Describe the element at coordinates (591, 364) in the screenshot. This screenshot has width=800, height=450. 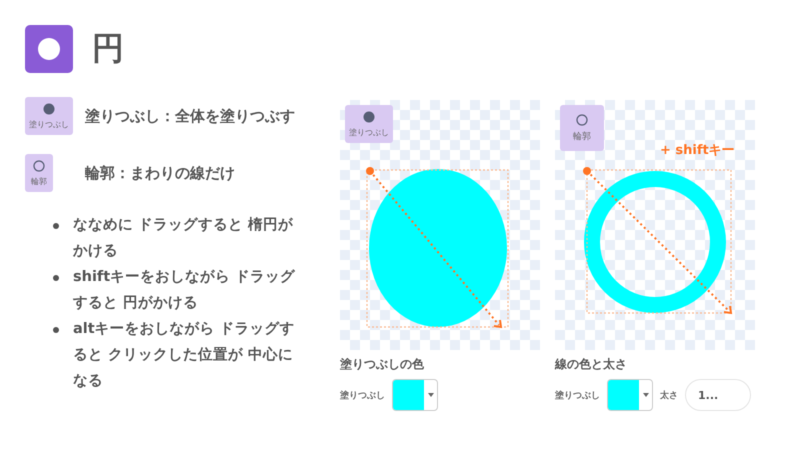
I see `panel-caption: 線の色と太さ` at that location.